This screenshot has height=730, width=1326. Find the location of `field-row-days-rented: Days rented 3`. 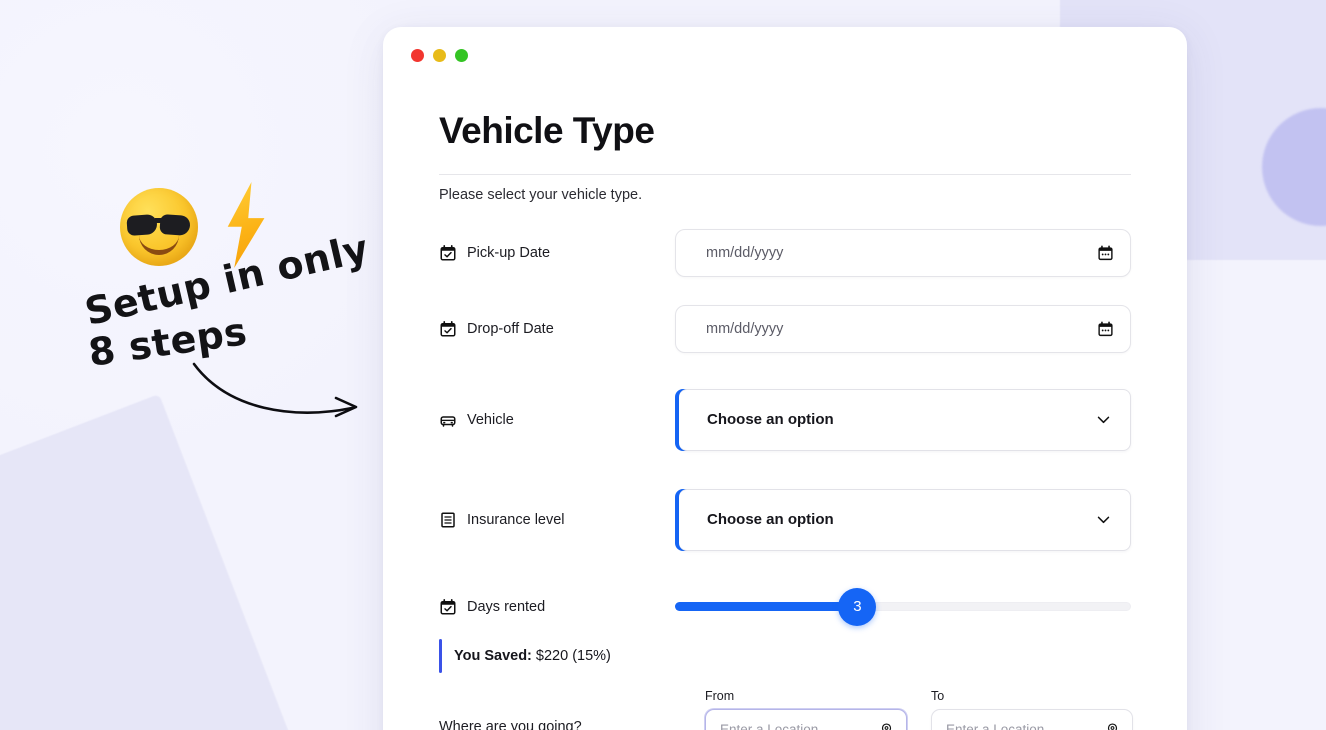

field-row-days-rented: Days rented 3 is located at coordinates (785, 606).